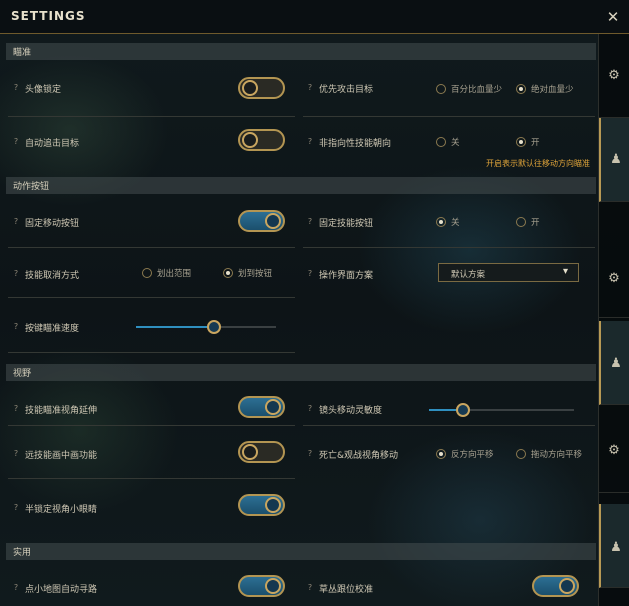  I want to click on radio-reverse-pan-label: 反方向平移, so click(472, 455).